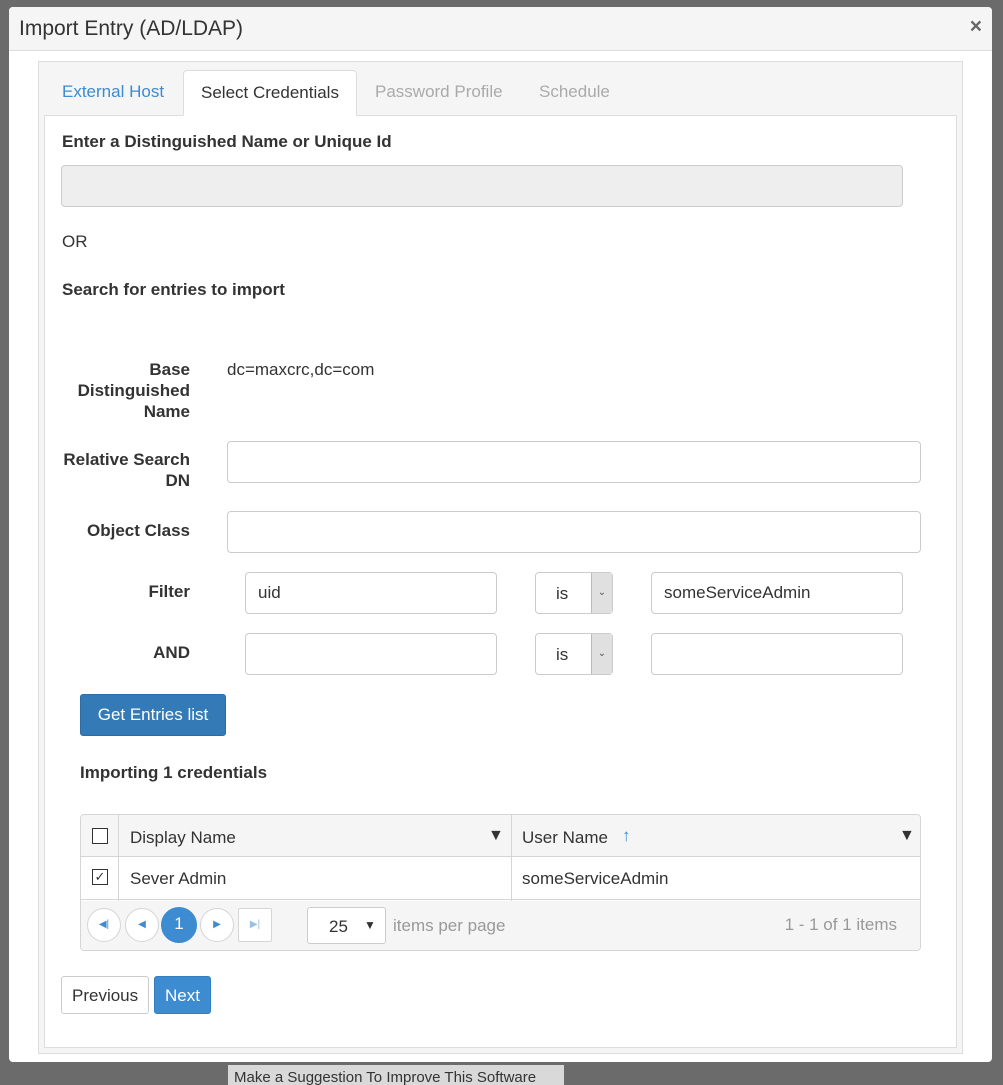  I want to click on dn-input, so click(482, 186).